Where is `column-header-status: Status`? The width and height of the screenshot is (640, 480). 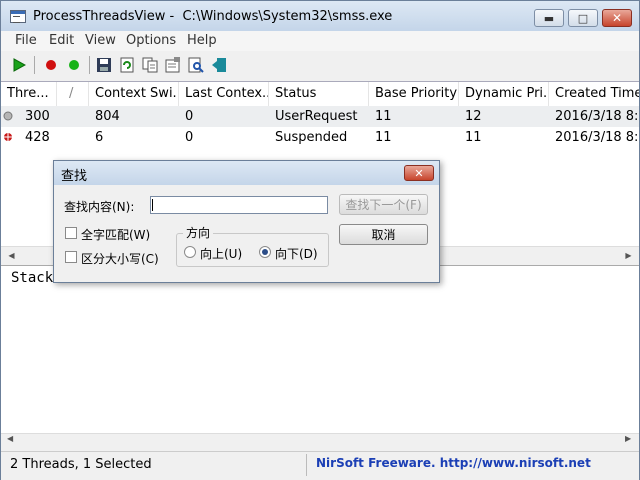 column-header-status: Status is located at coordinates (319, 94).